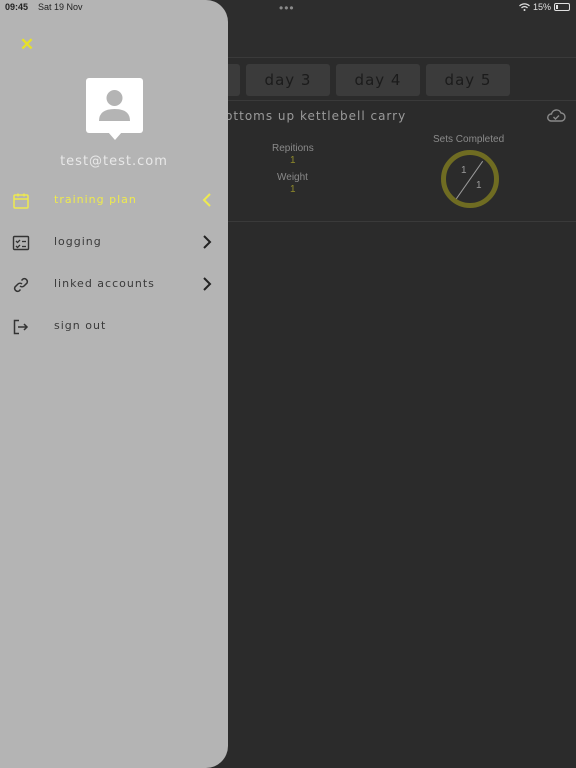 The image size is (576, 768). What do you see at coordinates (303, 116) in the screenshot?
I see `exercise-title: RT BOTTOMS UP KETTLEBELL CARRY` at bounding box center [303, 116].